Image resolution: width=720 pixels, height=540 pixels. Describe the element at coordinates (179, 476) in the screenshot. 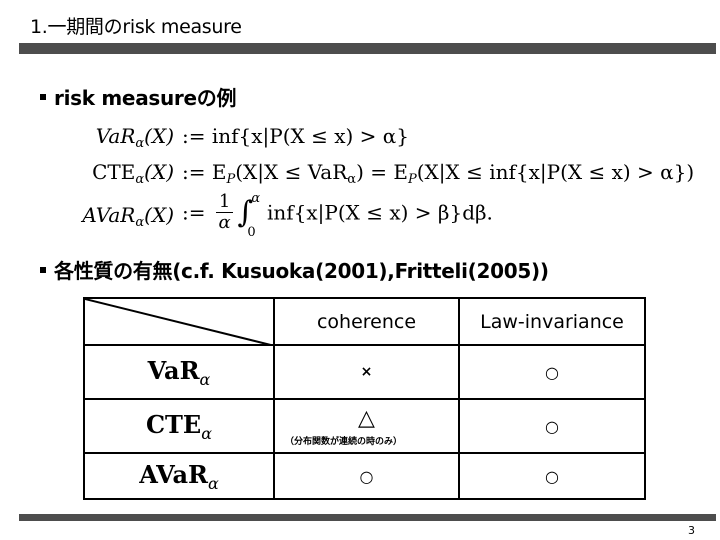

I see `row-label-avar: AVaRα` at that location.